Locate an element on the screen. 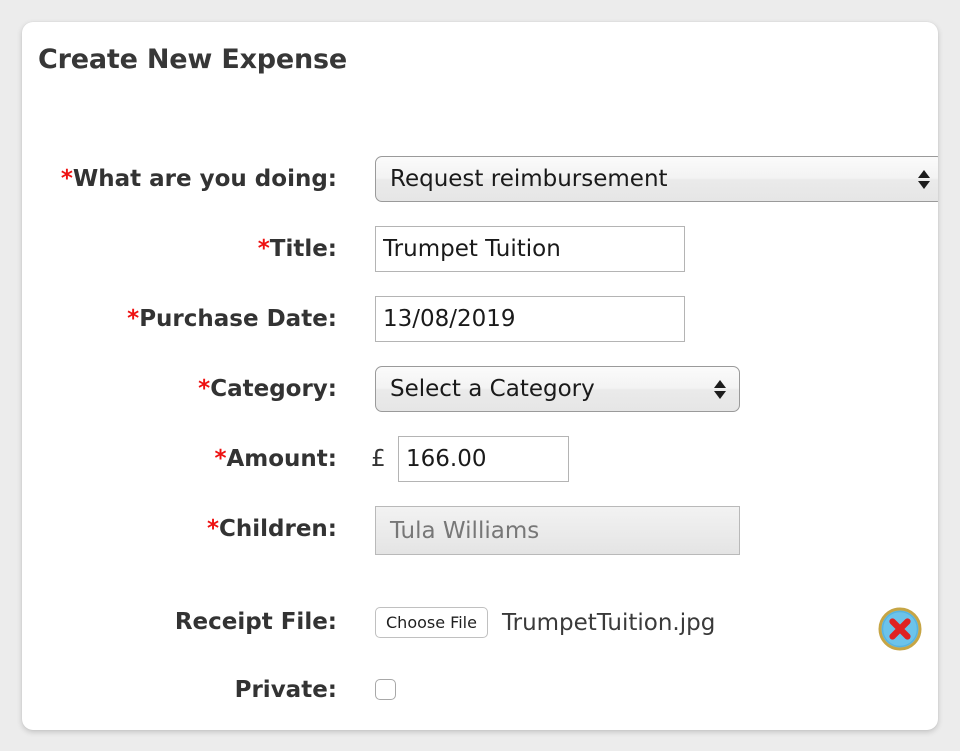 The height and width of the screenshot is (751, 960). delete-circle-x-icon is located at coordinates (900, 629).